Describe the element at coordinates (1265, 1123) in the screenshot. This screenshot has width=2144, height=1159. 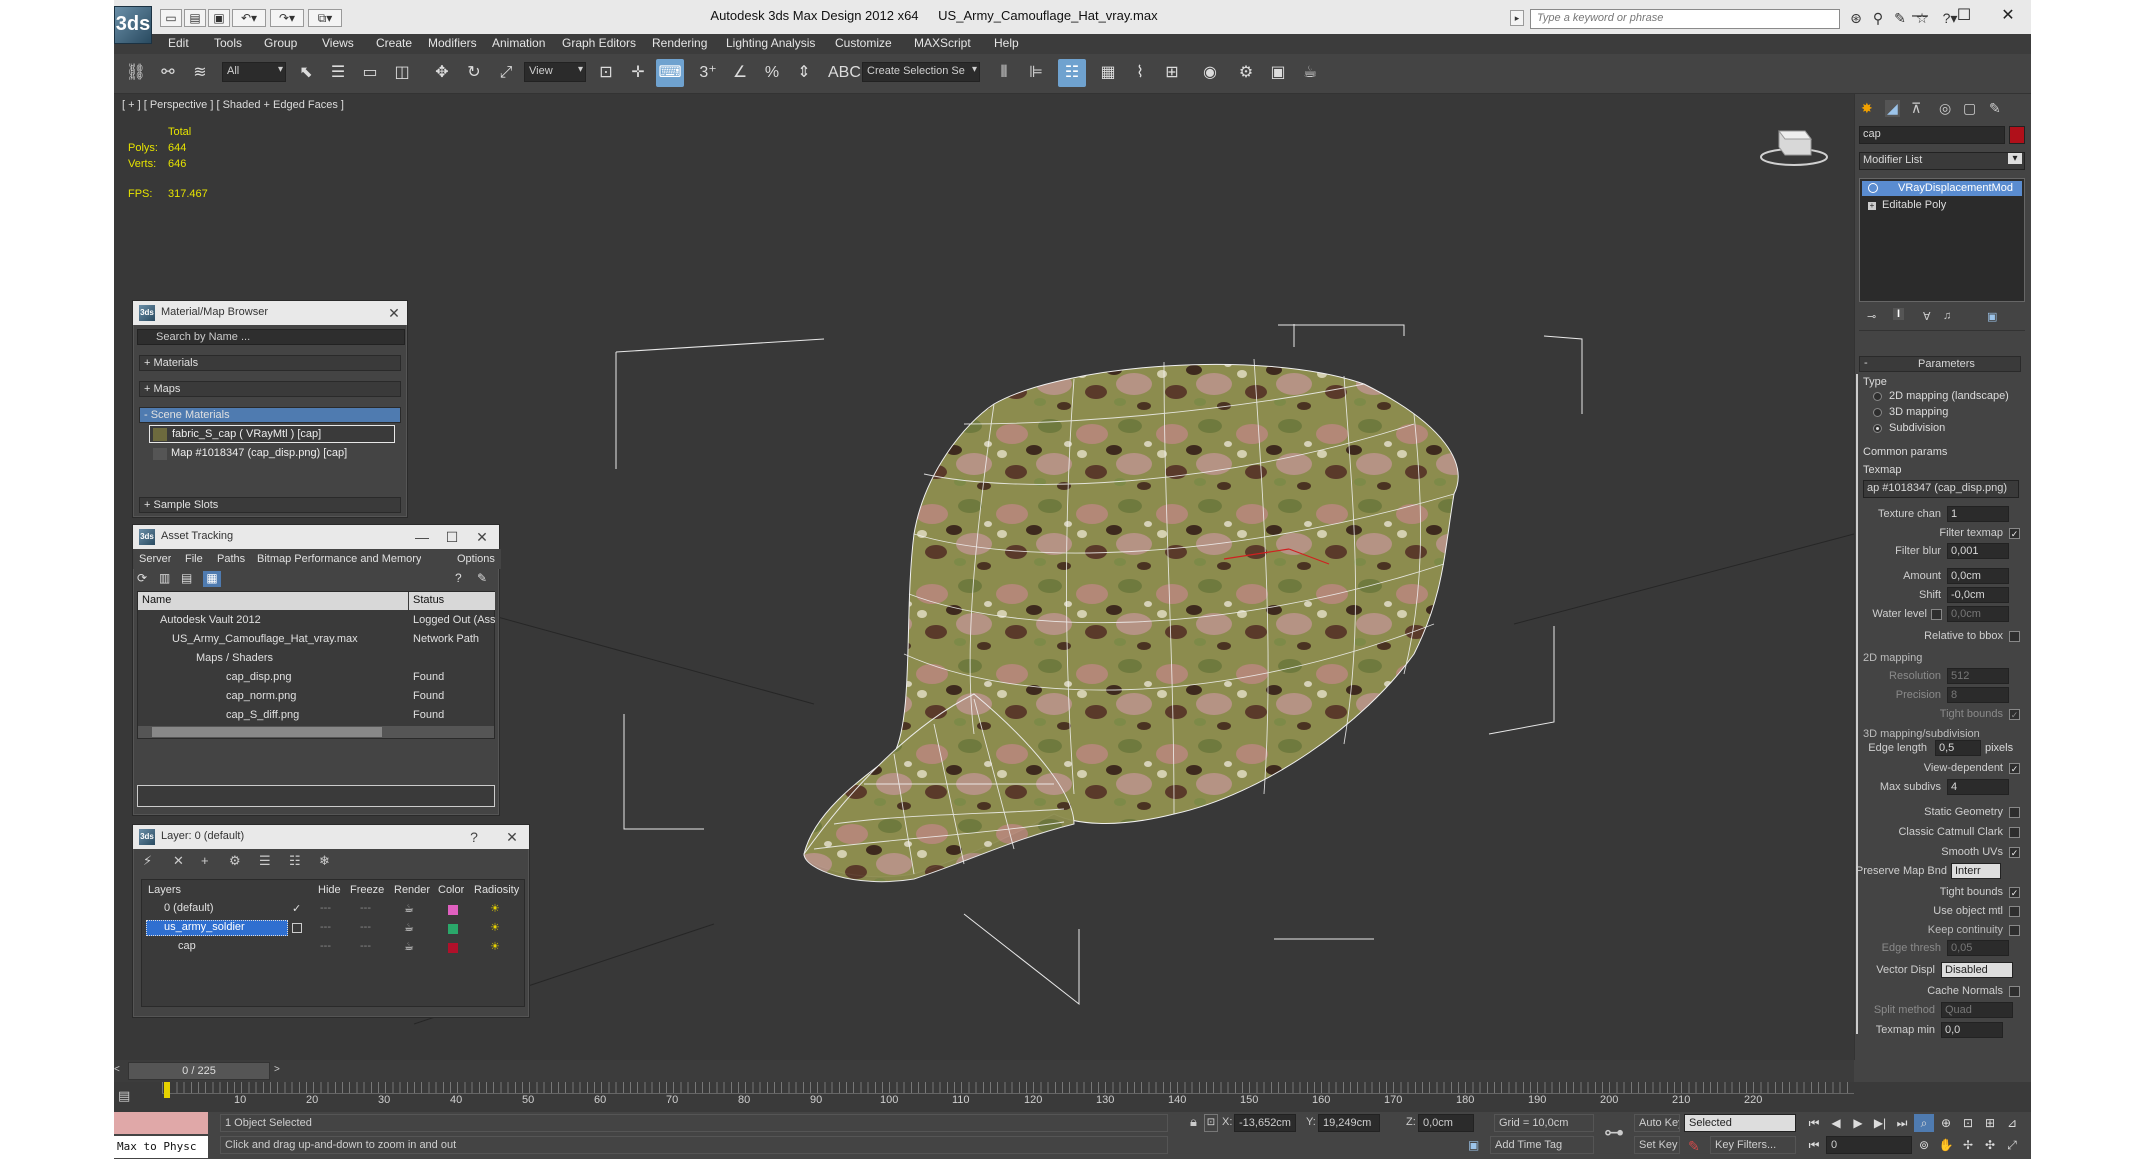
I see `x-coordinate-input: -13,652cm` at that location.